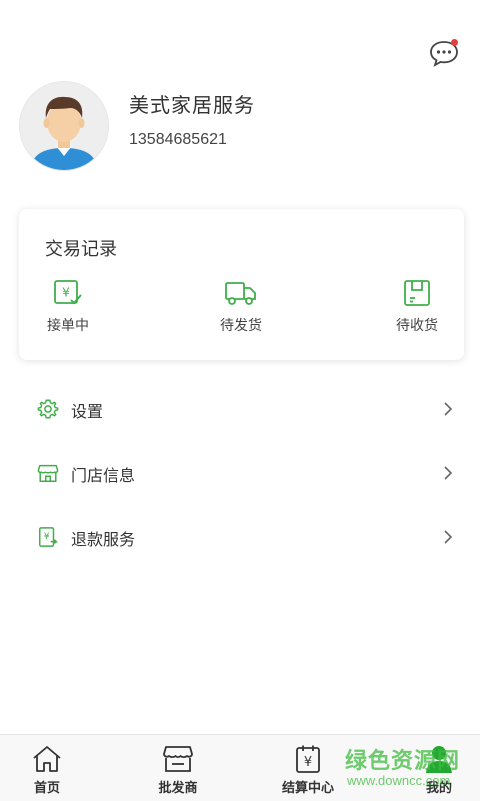  I want to click on tab-settlement: ¥ 结算中心, so click(308, 768).